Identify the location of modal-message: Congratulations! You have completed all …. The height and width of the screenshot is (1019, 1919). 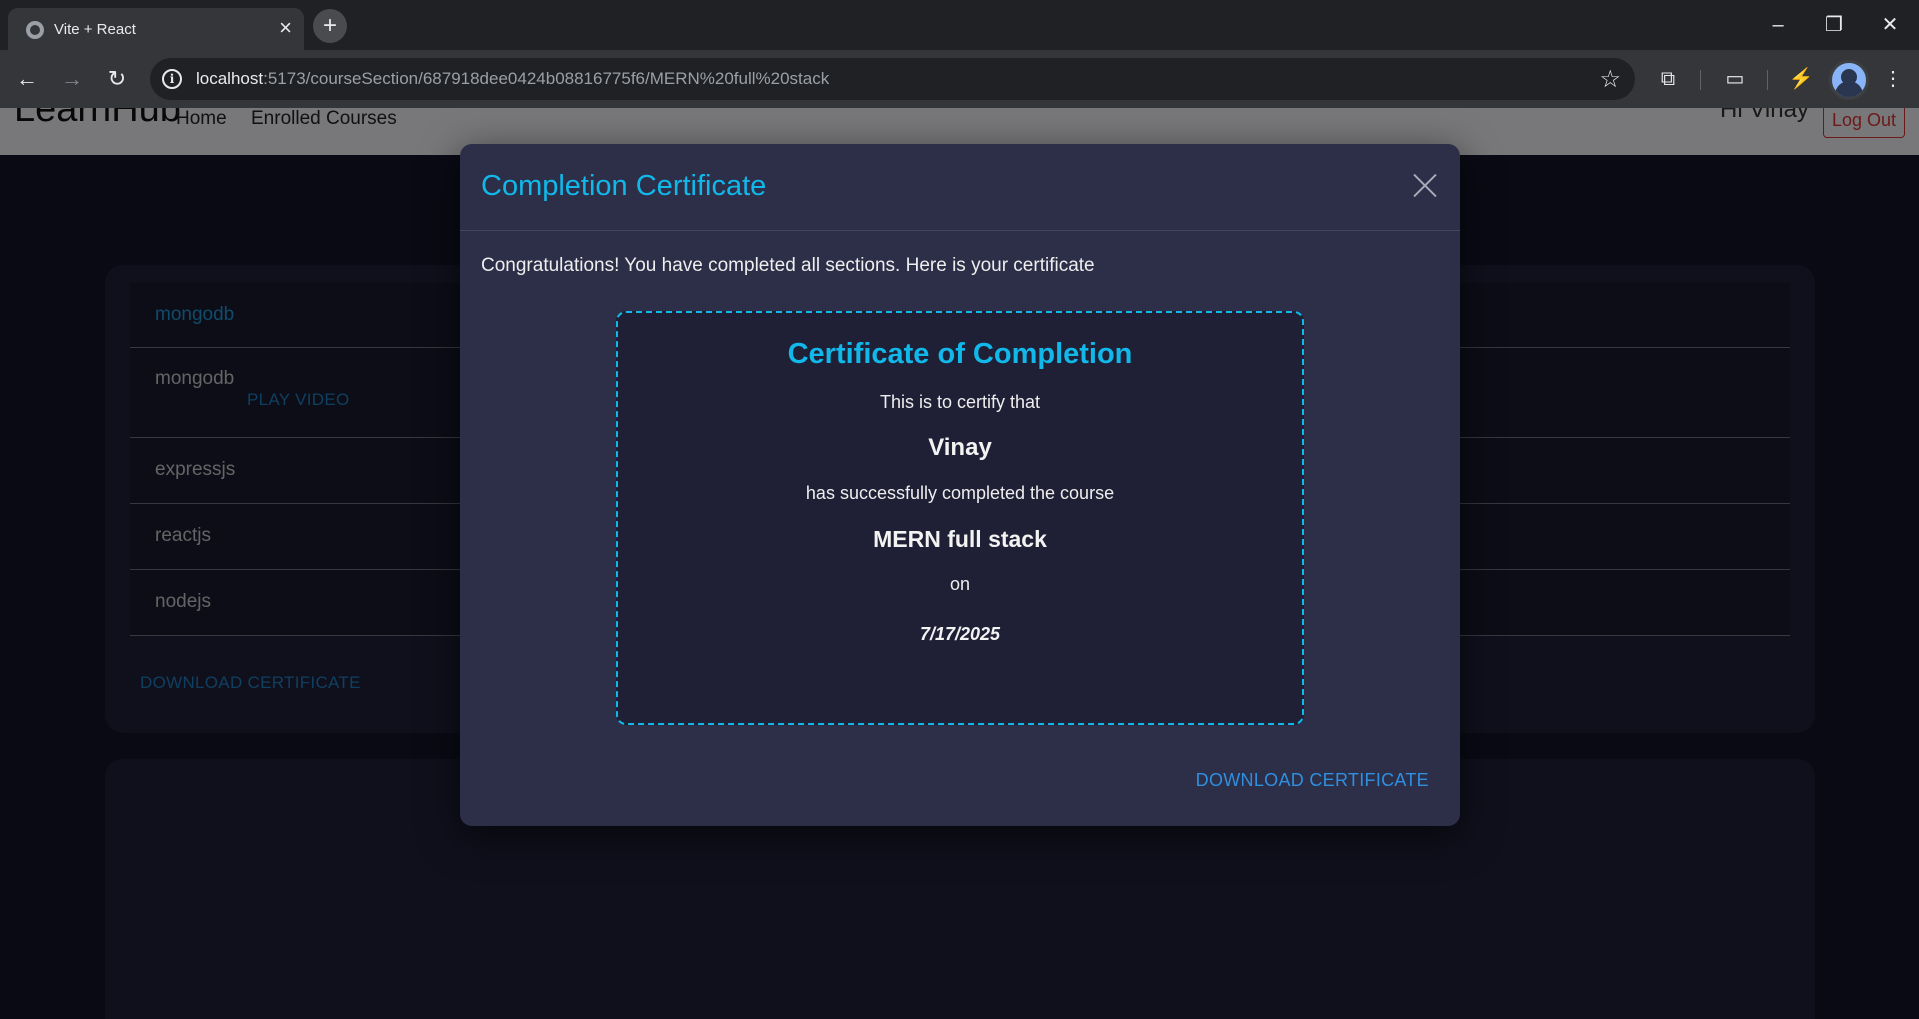
(788, 265).